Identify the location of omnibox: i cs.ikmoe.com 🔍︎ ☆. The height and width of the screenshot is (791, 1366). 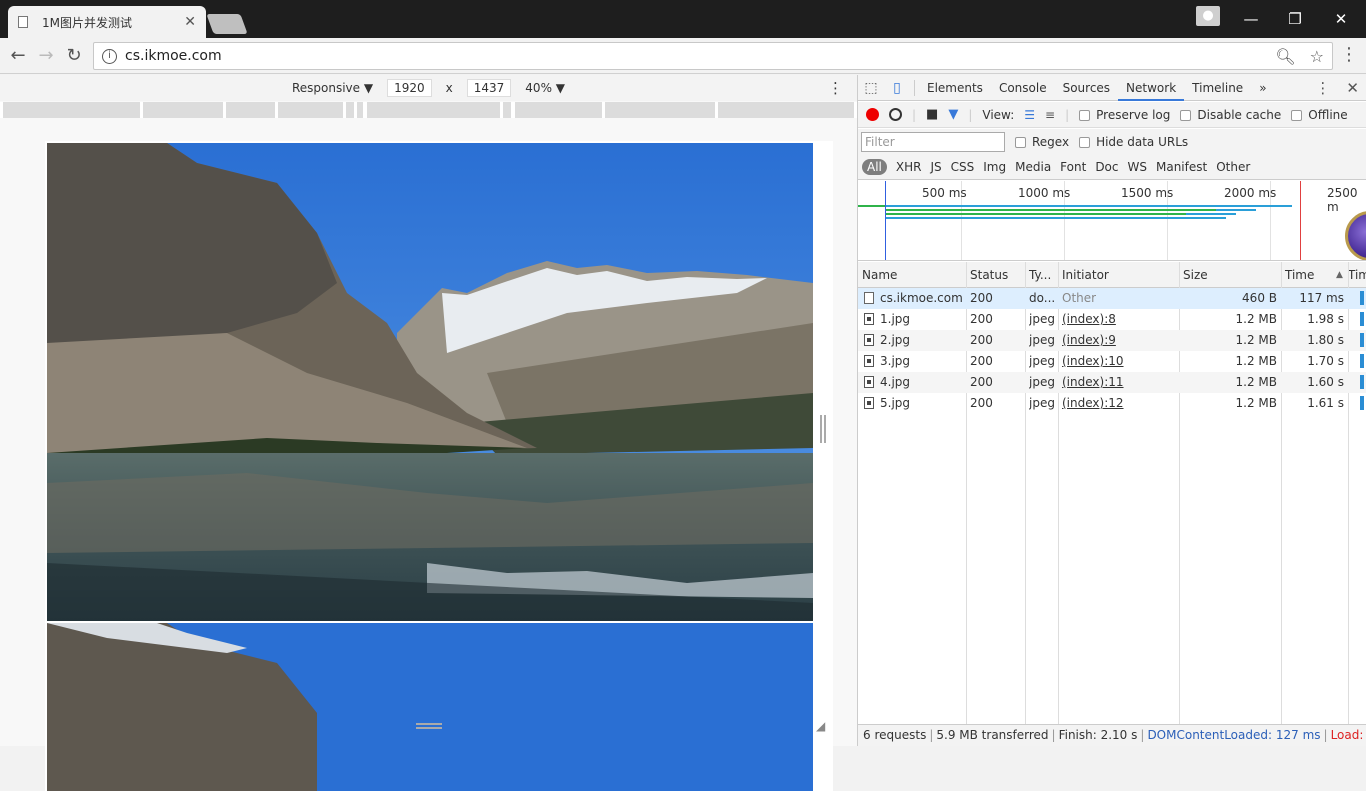
(713, 56).